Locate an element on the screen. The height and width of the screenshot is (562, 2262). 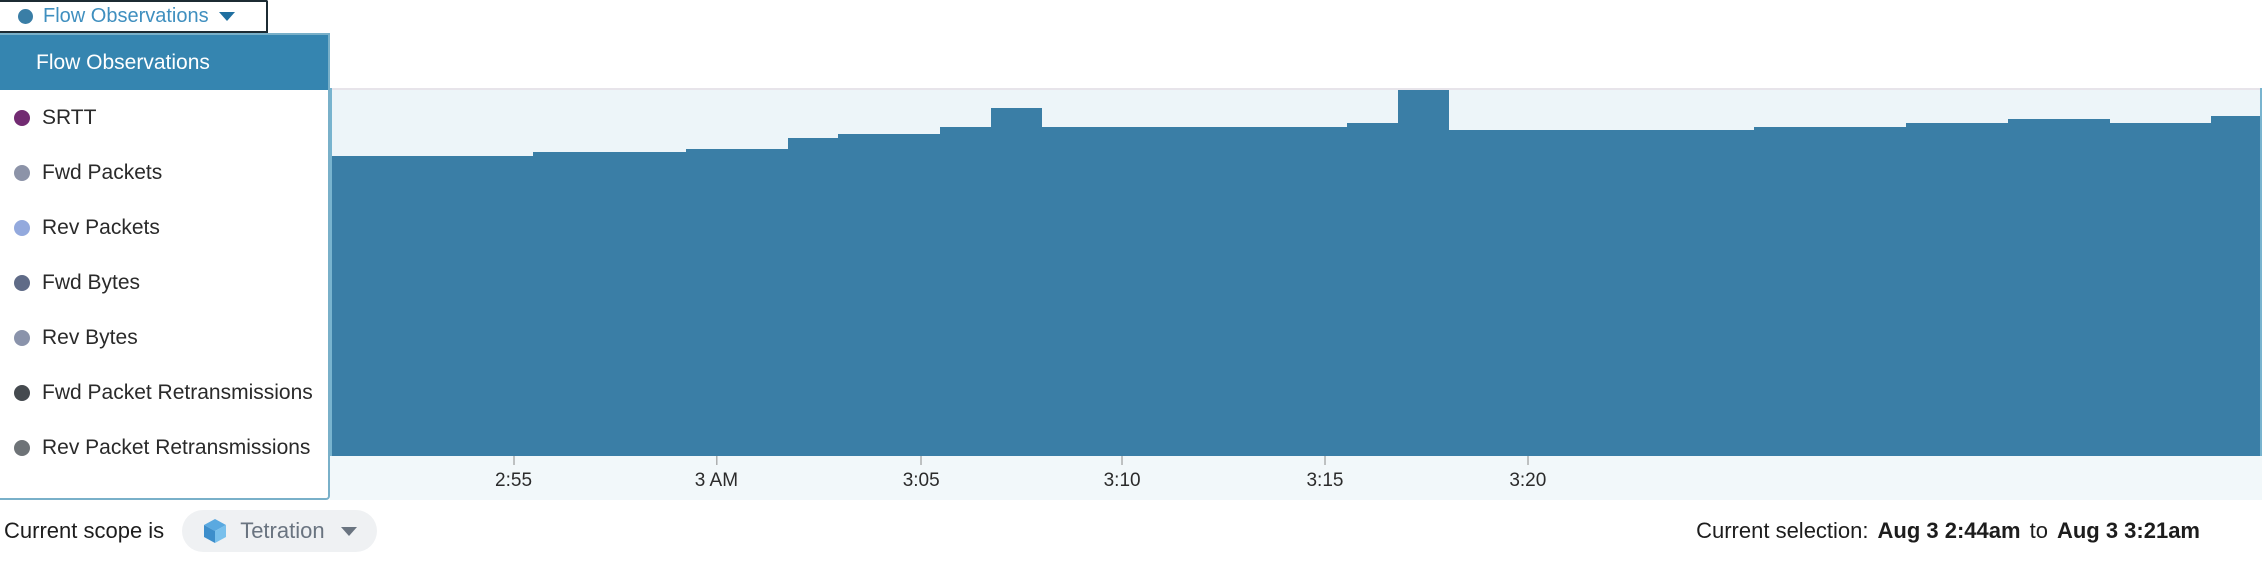
metric-option-label: Rev Packet Retransmissions is located at coordinates (176, 447).